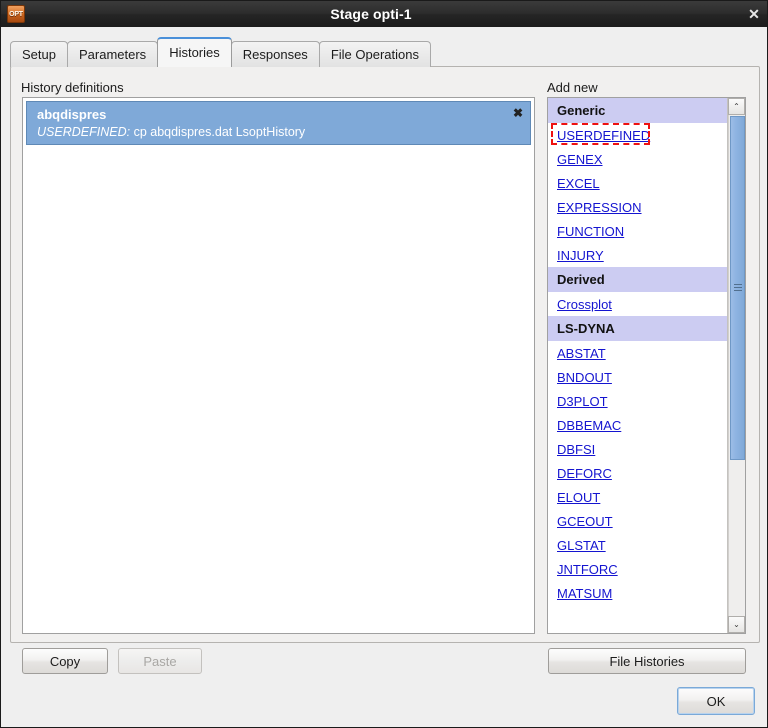  What do you see at coordinates (72, 87) in the screenshot?
I see `history-definitions-label: History definitions` at bounding box center [72, 87].